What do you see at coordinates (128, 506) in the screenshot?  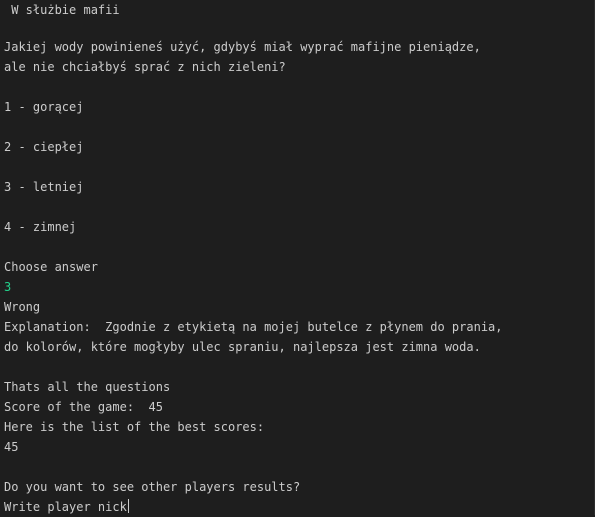 I see `text-cursor` at bounding box center [128, 506].